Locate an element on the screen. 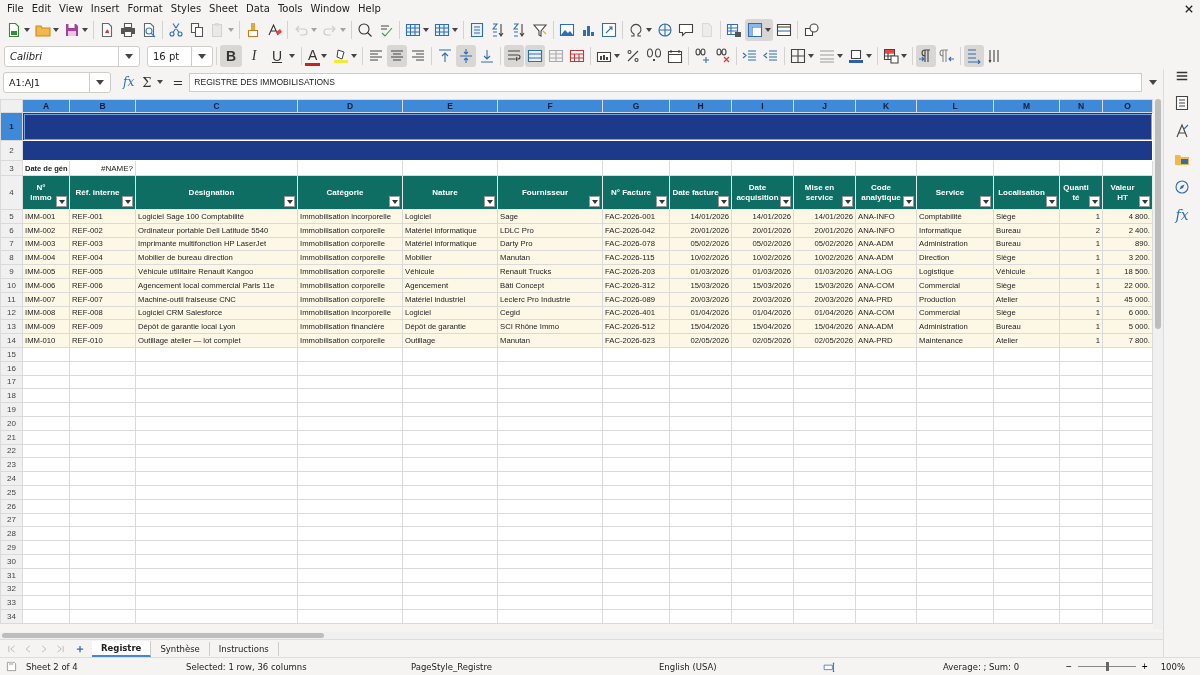 This screenshot has width=1200, height=675. menu-item: Styles is located at coordinates (187, 8).